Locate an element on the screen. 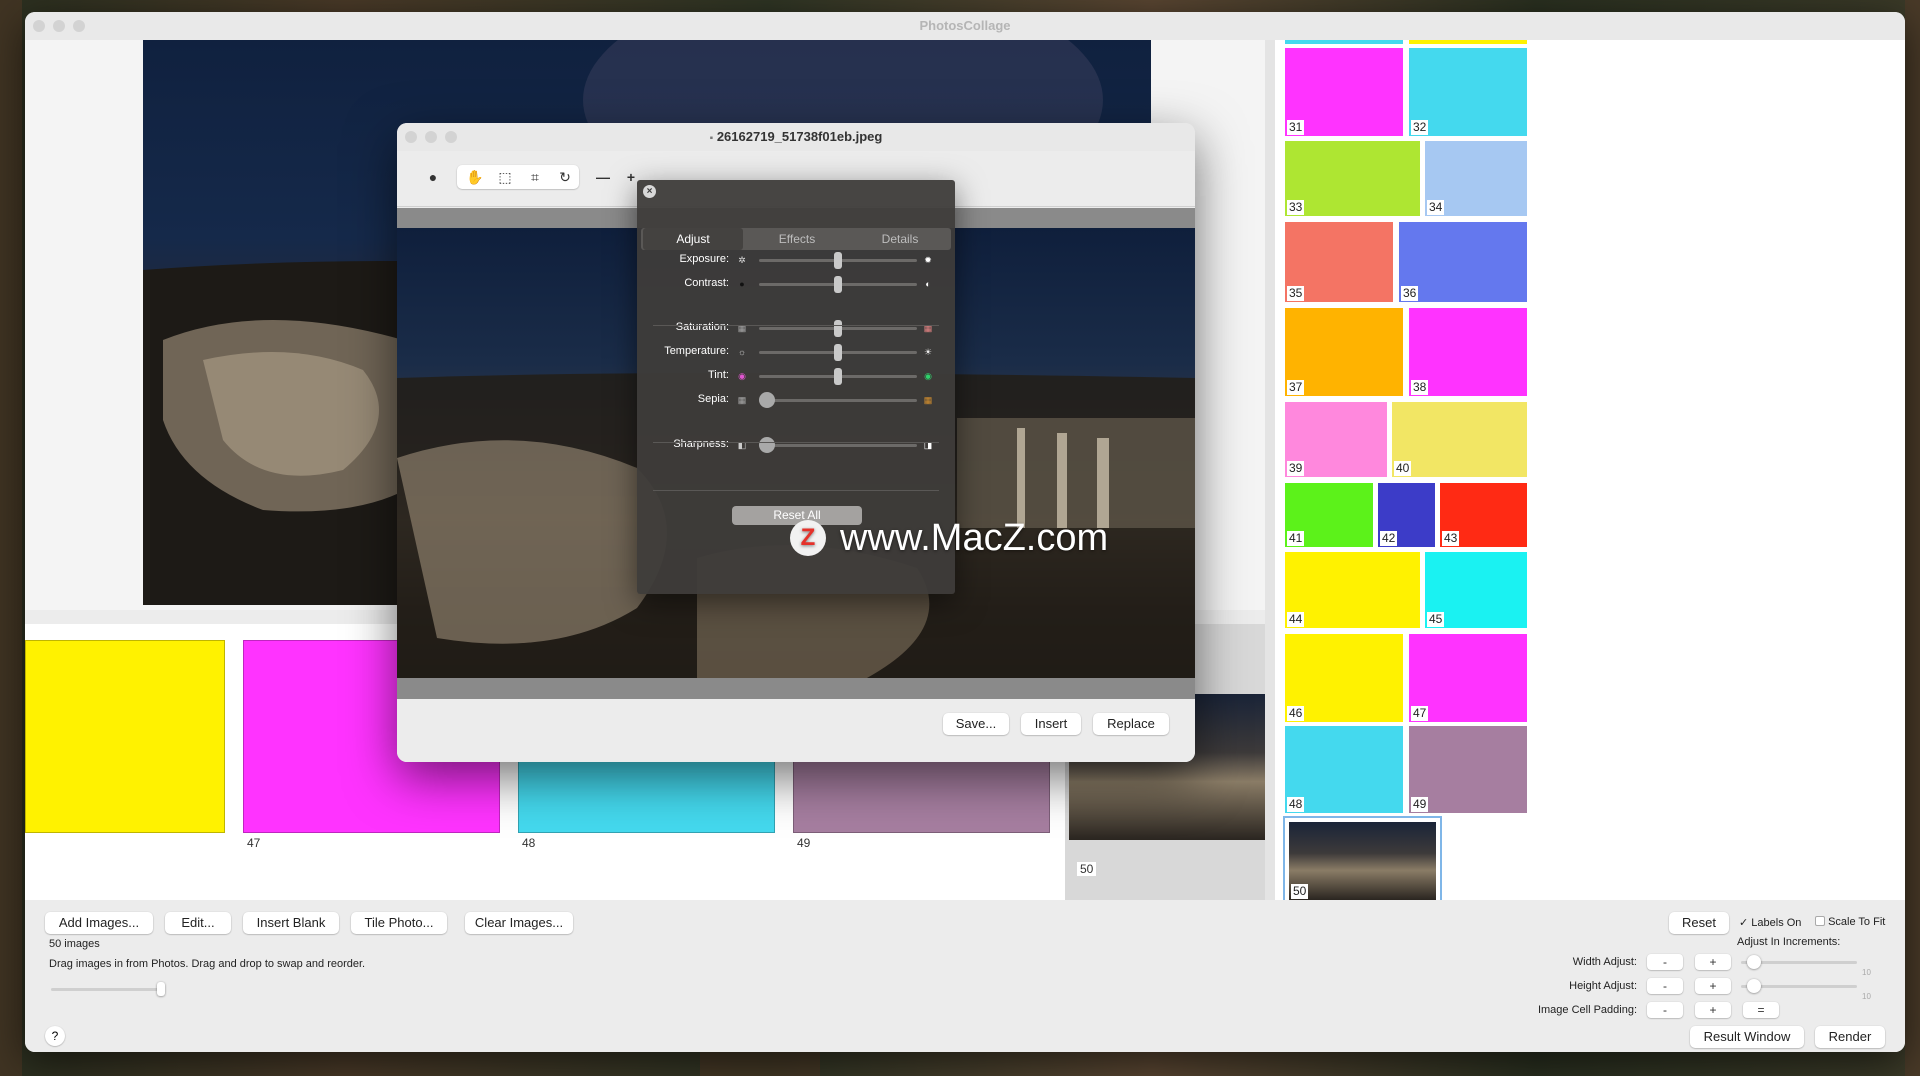 This screenshot has width=1920, height=1076. grid-tile: 42 is located at coordinates (1406, 515).